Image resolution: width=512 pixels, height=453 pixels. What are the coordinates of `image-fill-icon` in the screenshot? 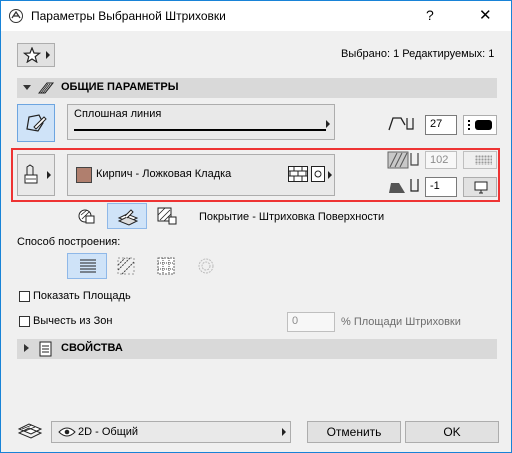 It's located at (318, 174).